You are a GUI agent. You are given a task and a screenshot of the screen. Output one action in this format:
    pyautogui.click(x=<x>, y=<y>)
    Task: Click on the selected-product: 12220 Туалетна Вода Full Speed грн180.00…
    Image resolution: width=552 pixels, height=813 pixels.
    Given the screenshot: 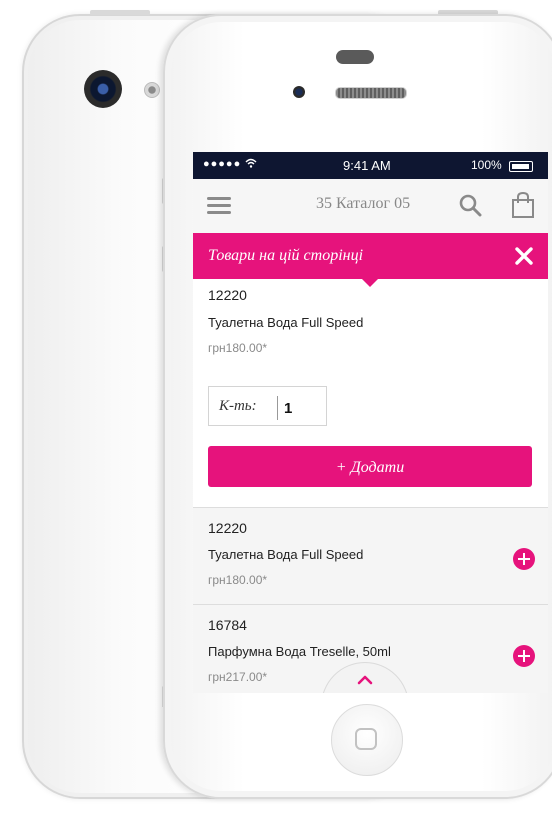 What is the action you would take?
    pyautogui.click(x=373, y=321)
    